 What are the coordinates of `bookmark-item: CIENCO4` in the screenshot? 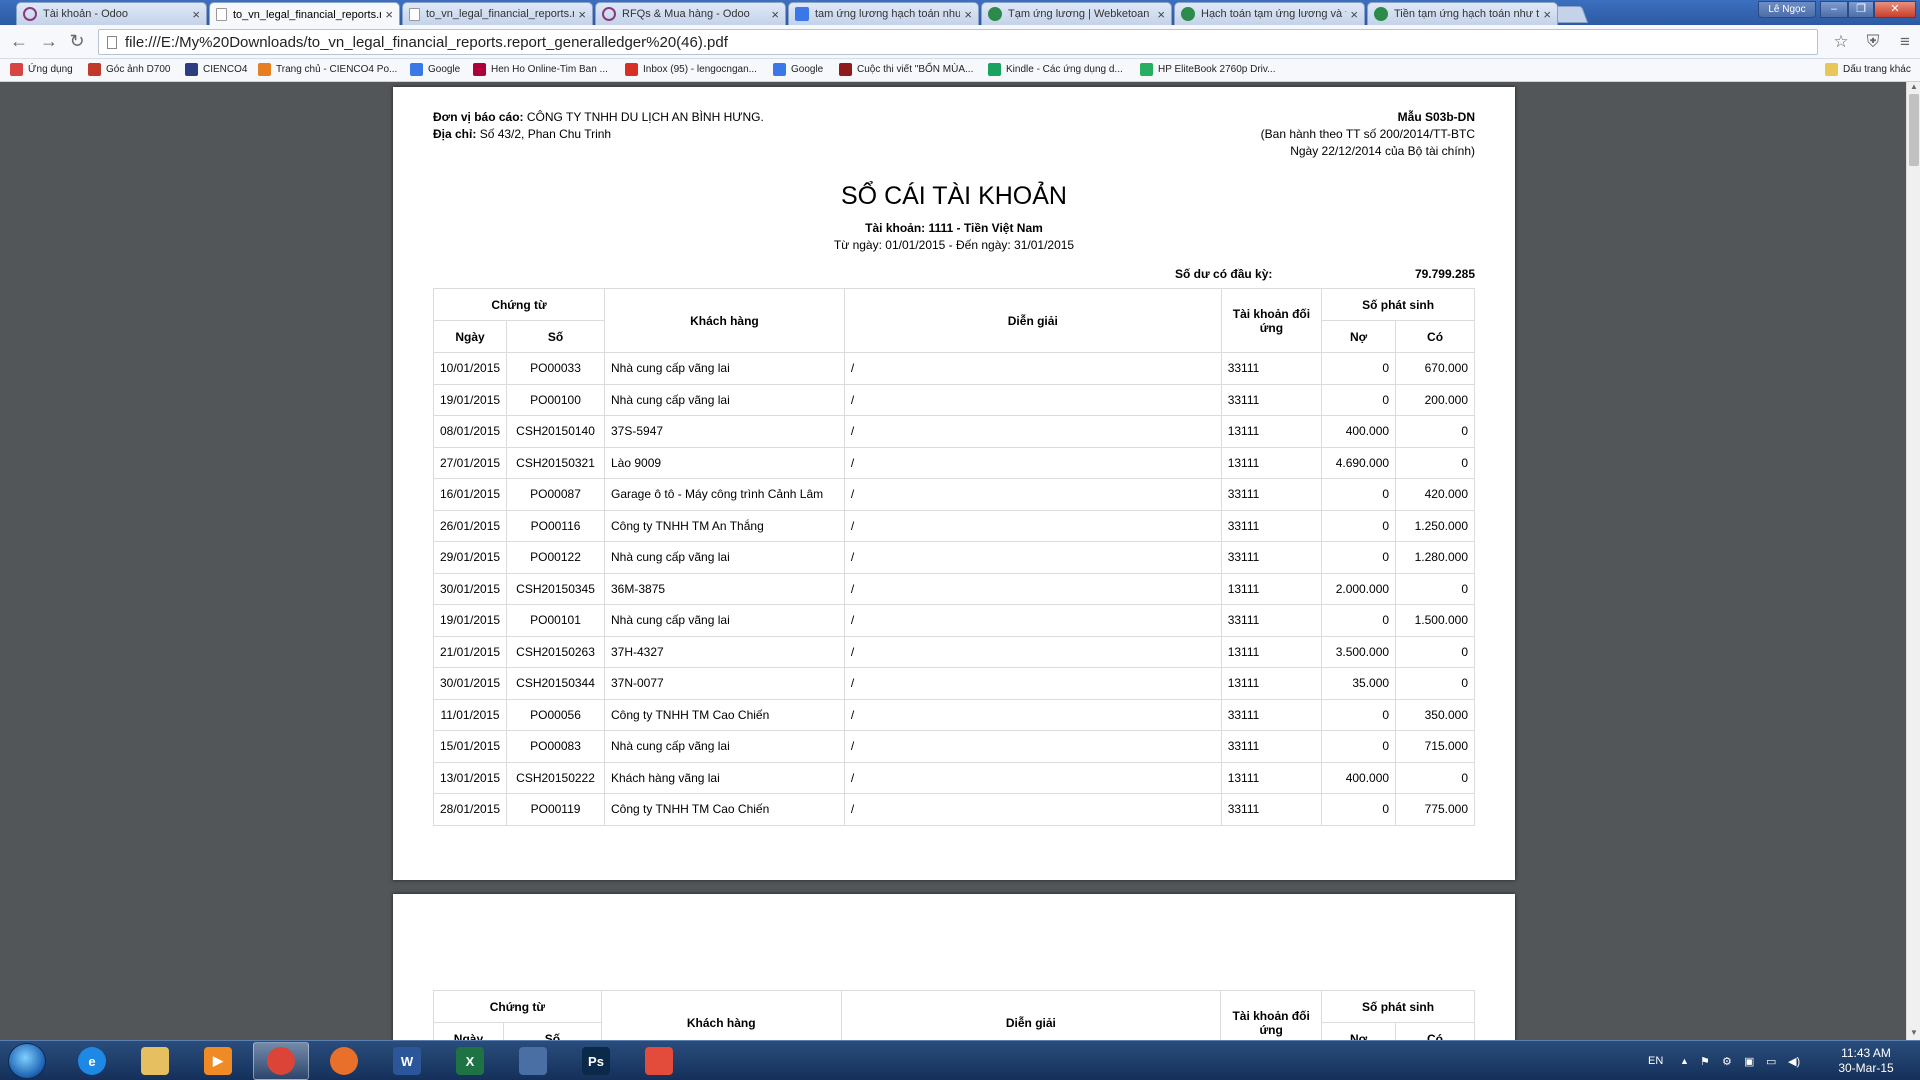 It's located at (216, 69).